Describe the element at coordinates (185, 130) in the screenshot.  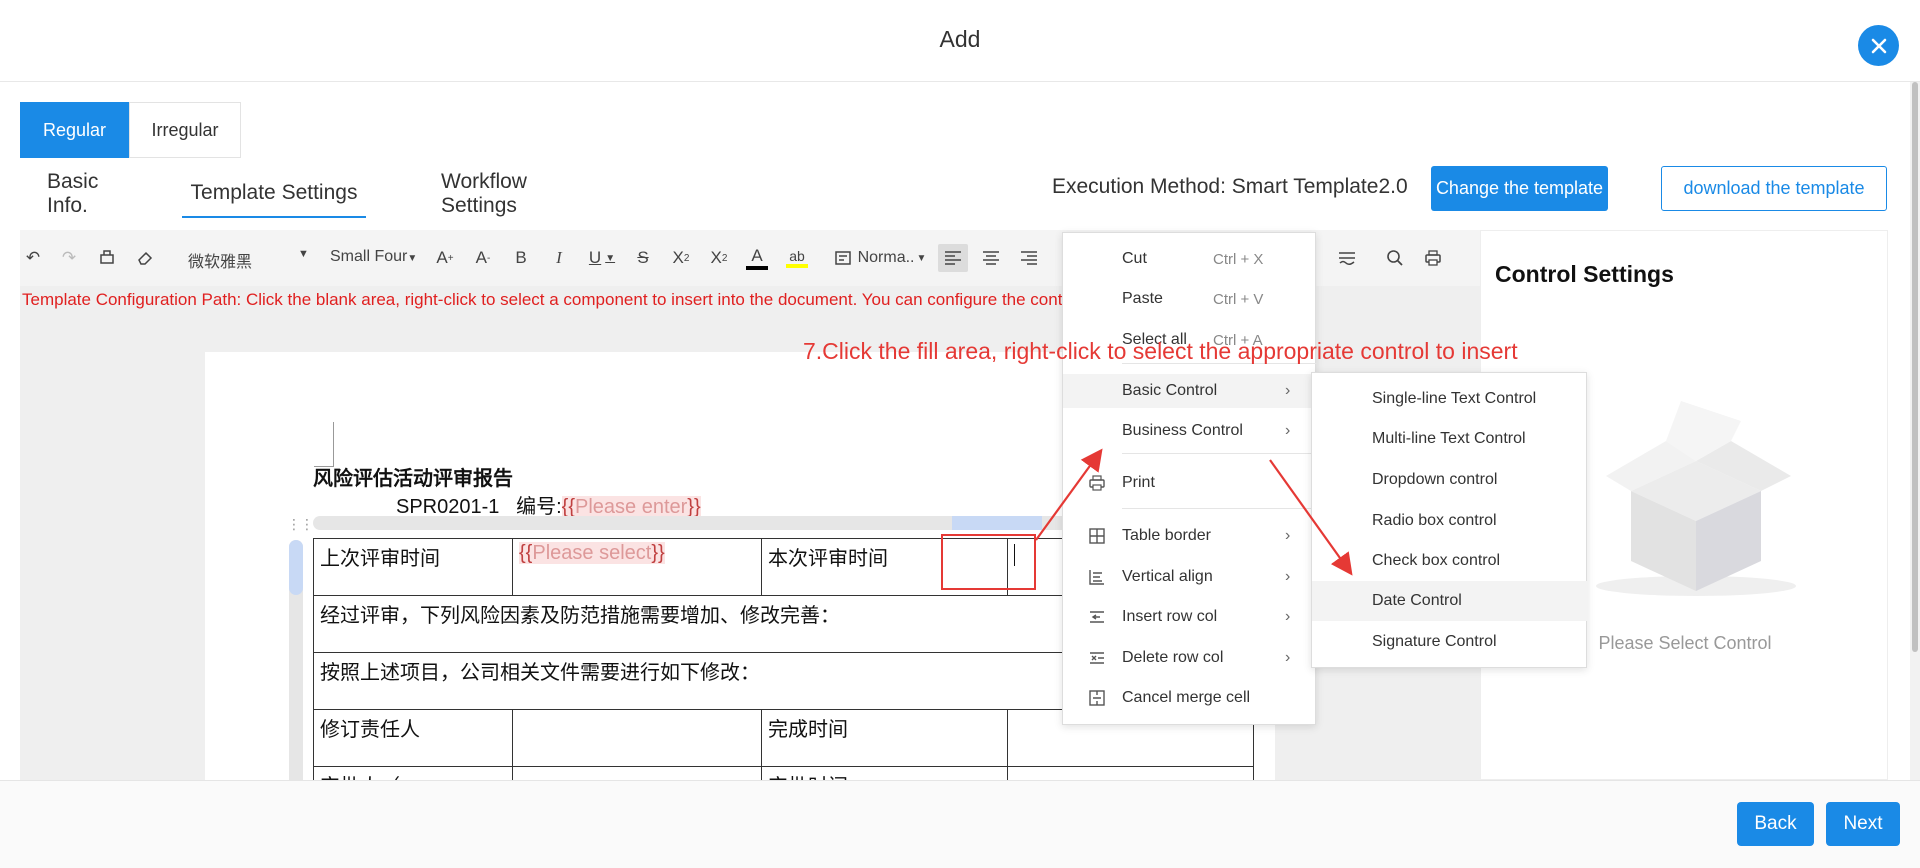
I see `mode-irregular-button: Irregular` at that location.